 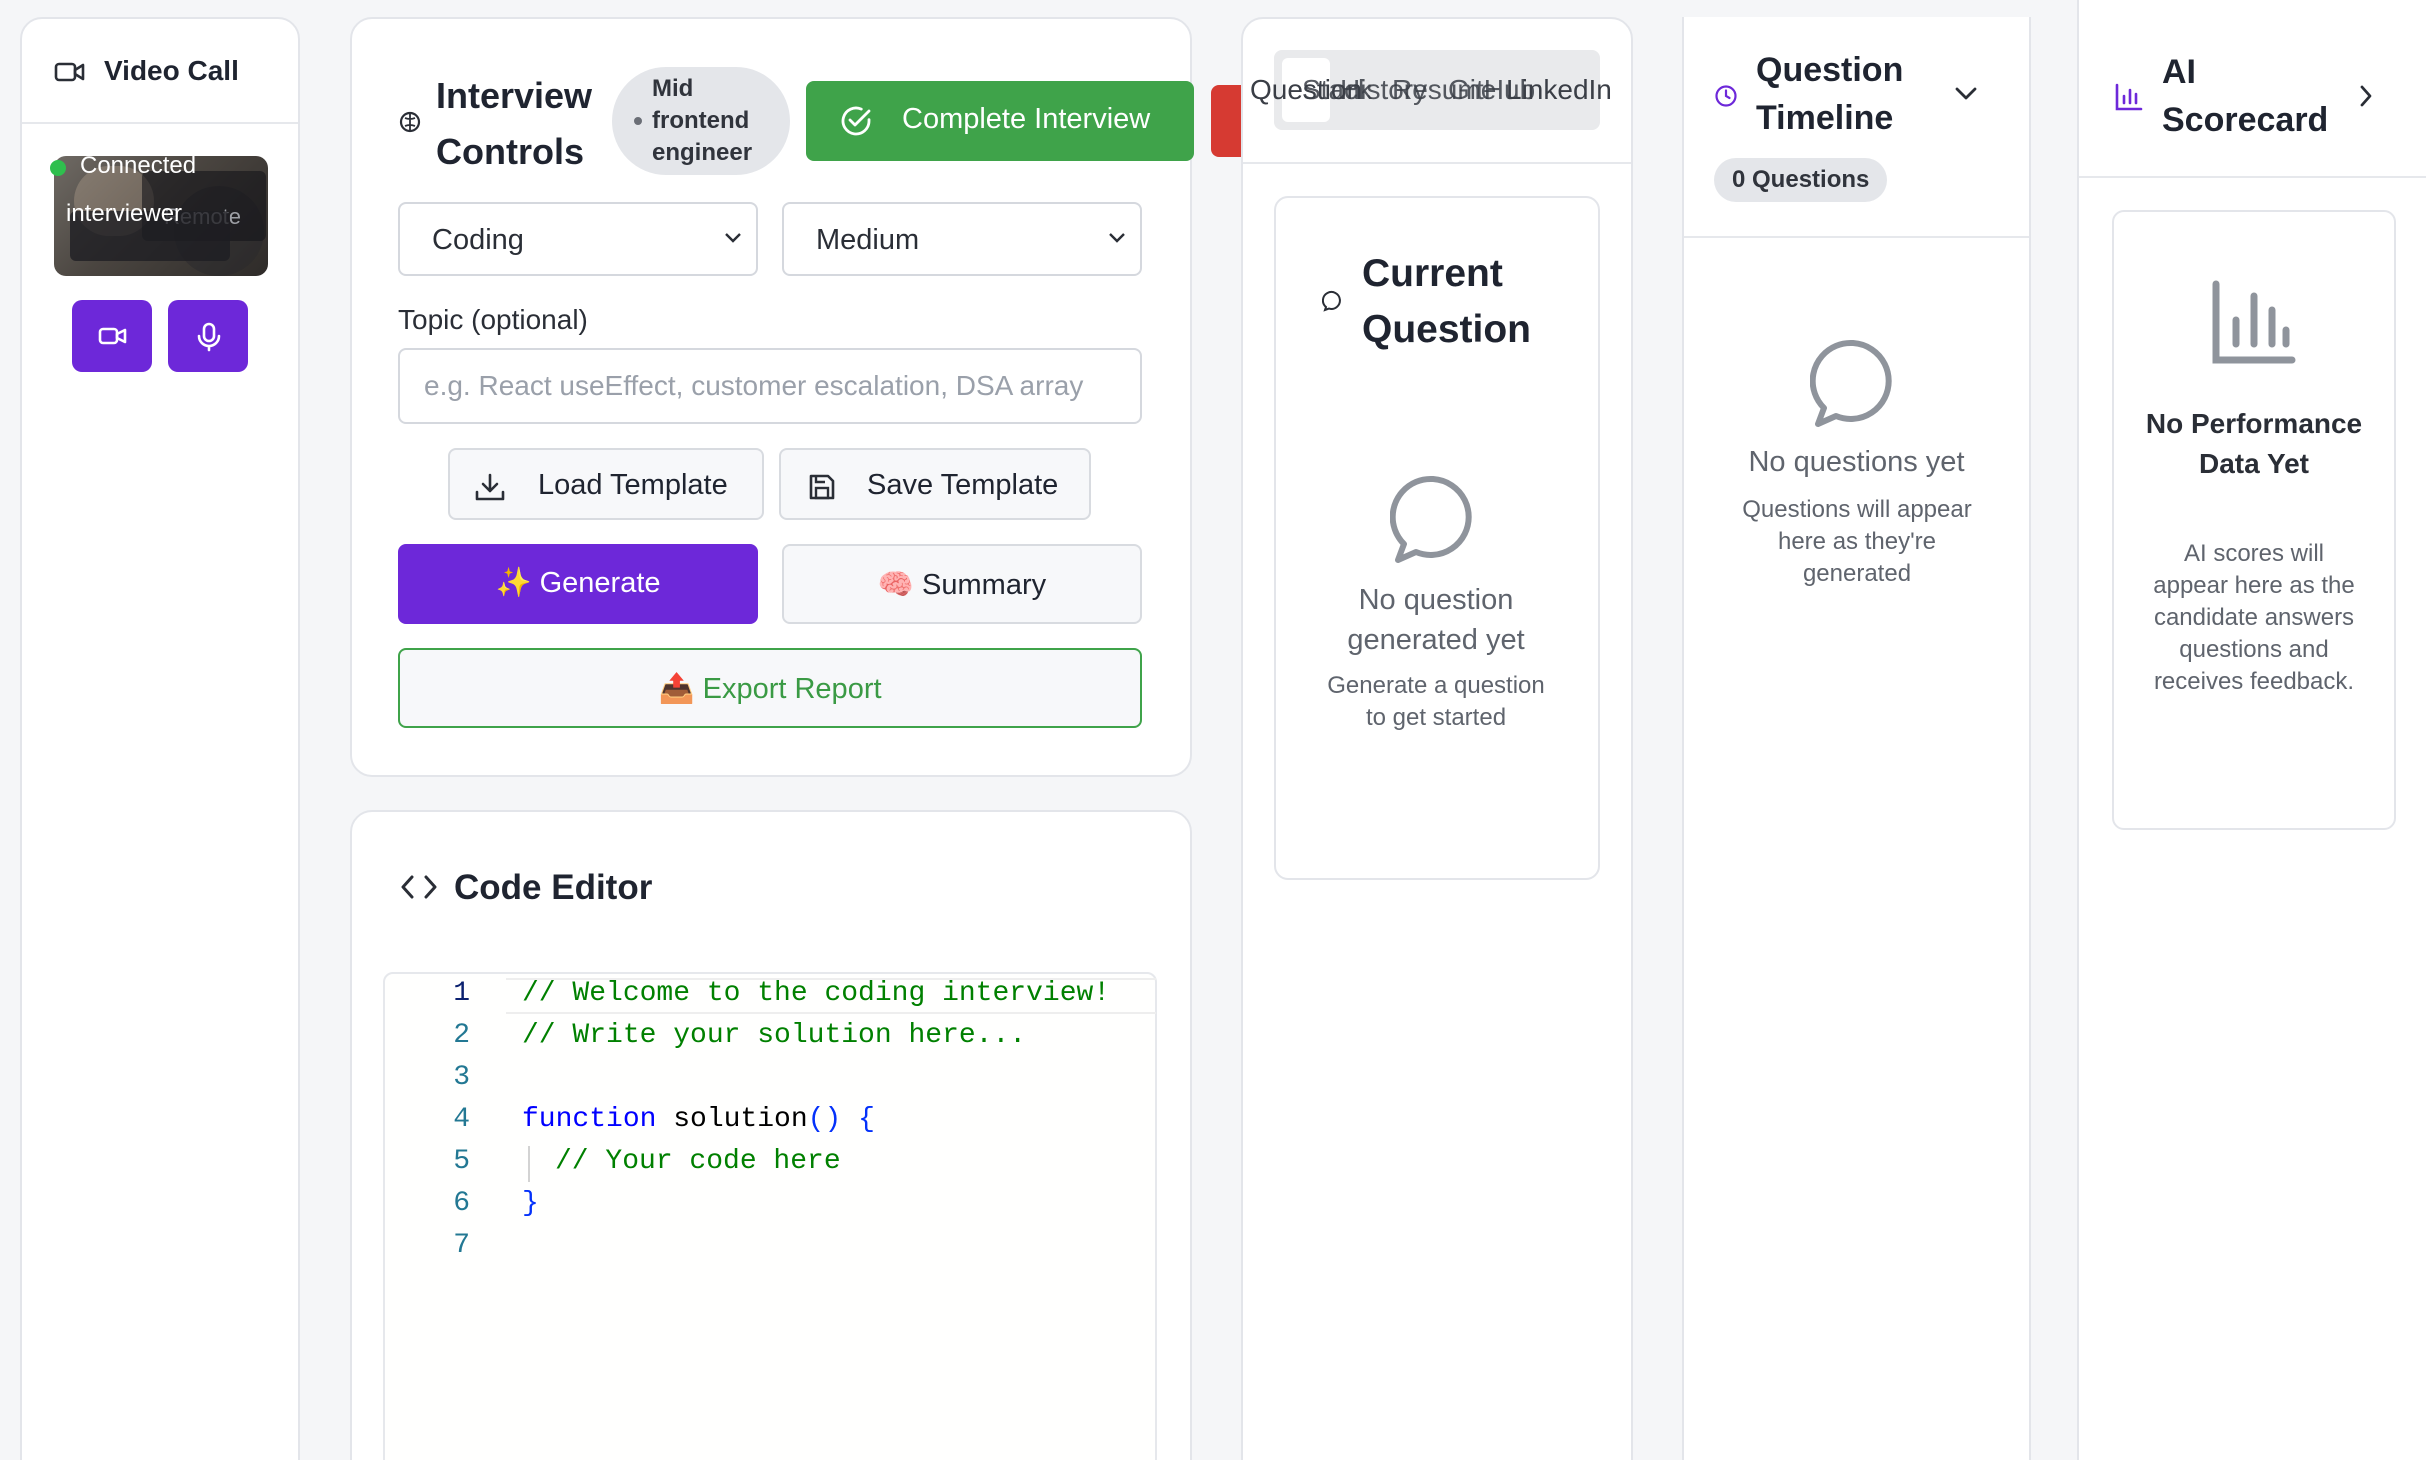 I want to click on clock-icon, so click(x=1726, y=96).